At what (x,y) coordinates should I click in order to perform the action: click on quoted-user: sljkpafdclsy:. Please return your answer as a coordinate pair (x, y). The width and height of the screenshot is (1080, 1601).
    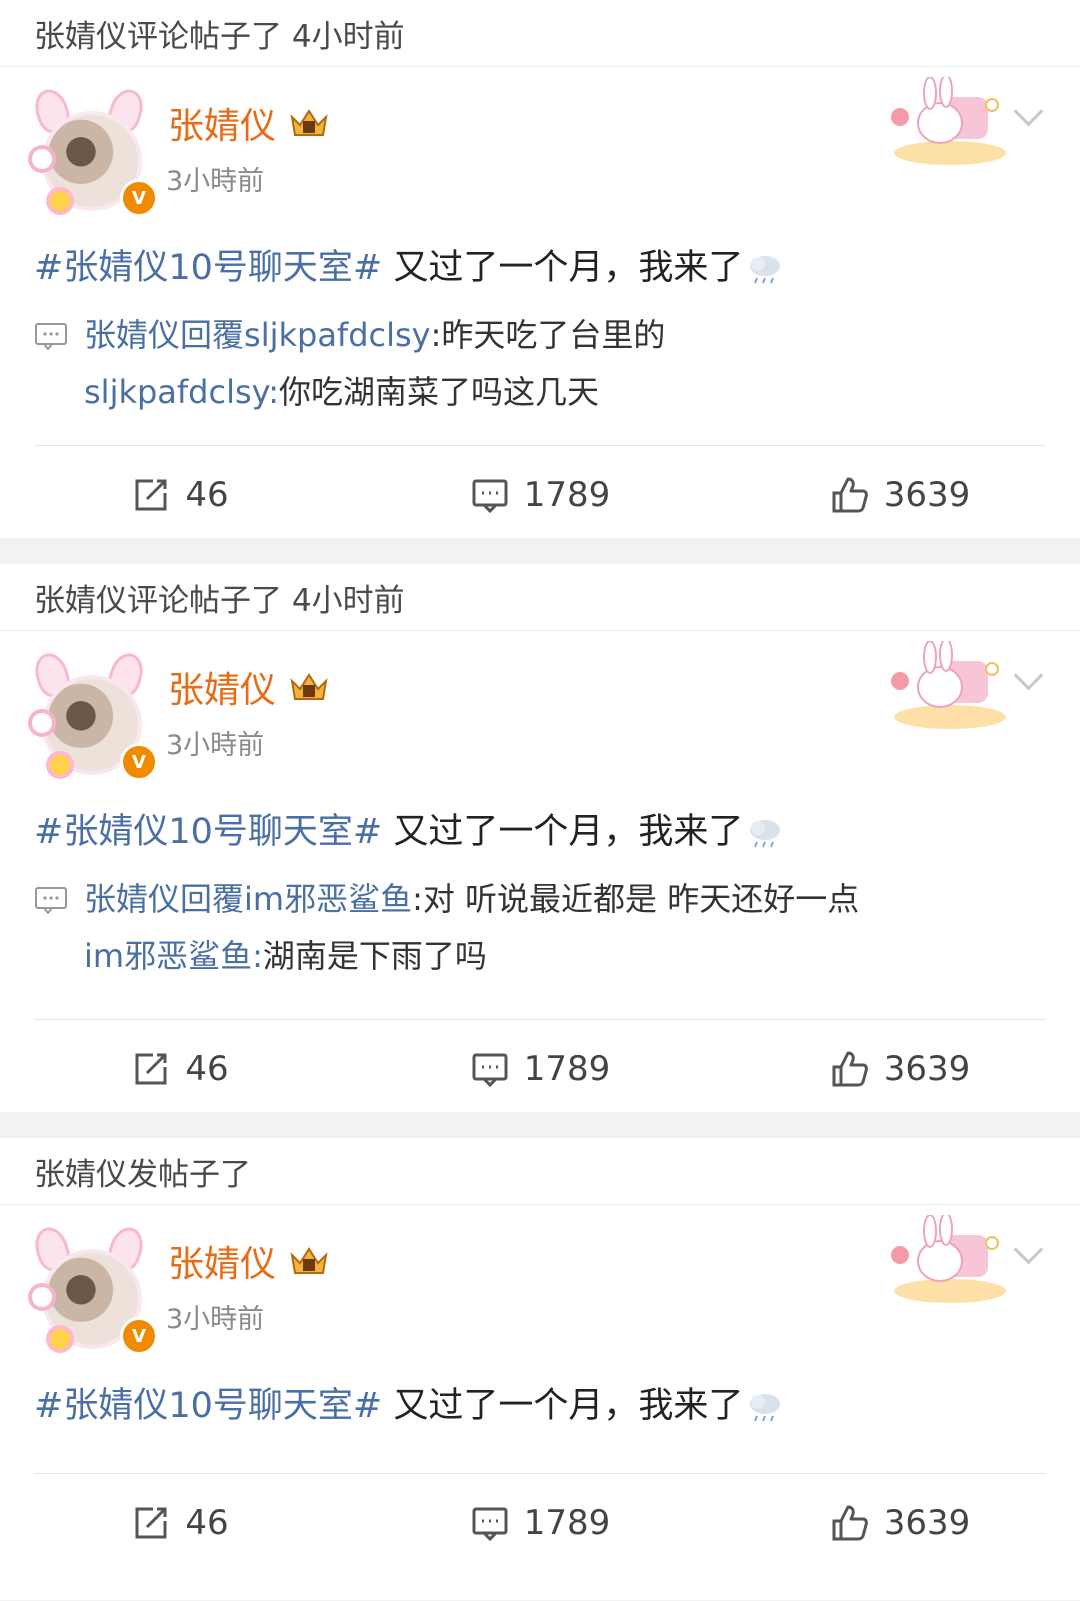
    Looking at the image, I should click on (181, 392).